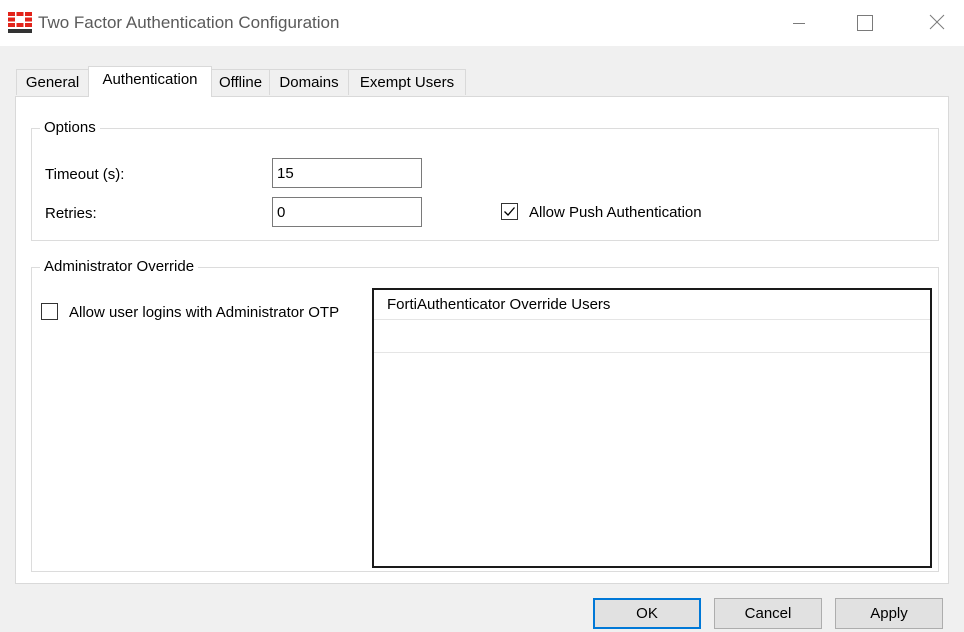 The height and width of the screenshot is (632, 964). I want to click on list-row-empty, so click(652, 337).